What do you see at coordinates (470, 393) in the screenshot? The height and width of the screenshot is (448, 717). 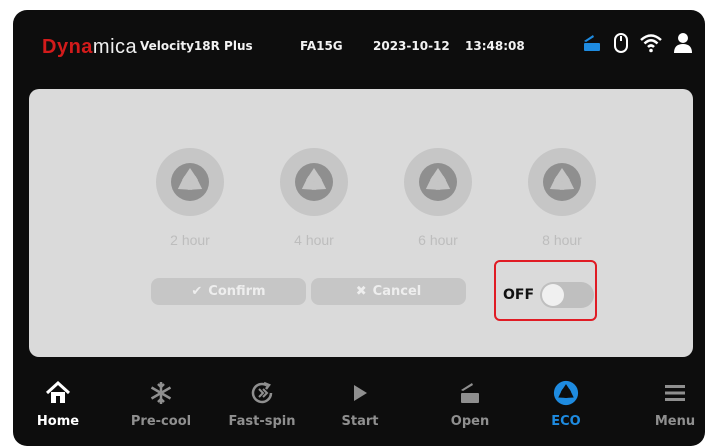 I see `lid-open-icon` at bounding box center [470, 393].